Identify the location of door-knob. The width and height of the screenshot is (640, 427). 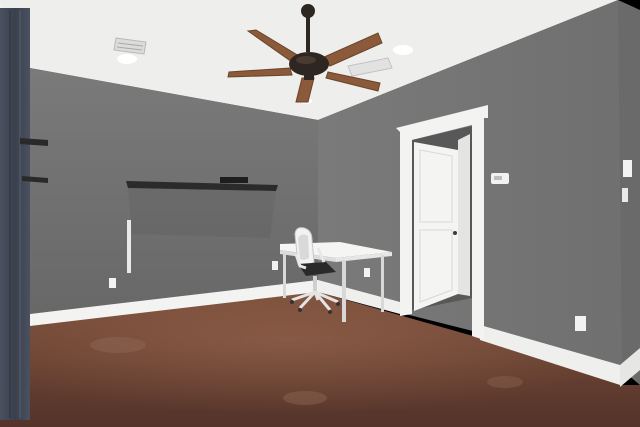
(455, 233).